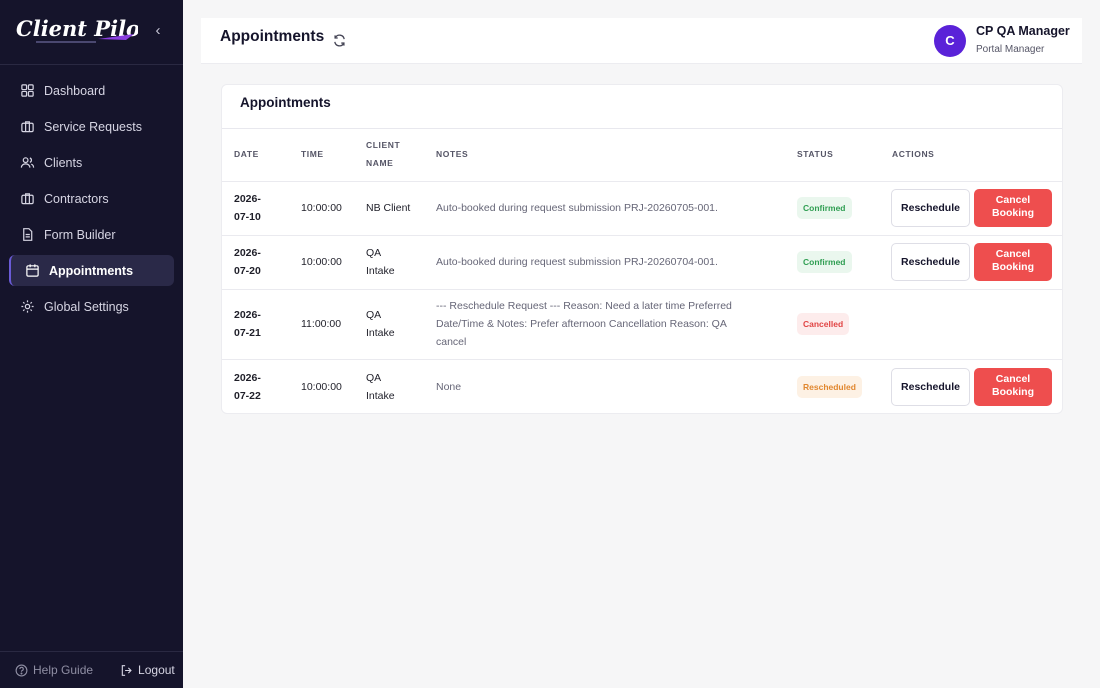 This screenshot has width=1100, height=688. I want to click on column-header-client: CLIENT, so click(383, 145).